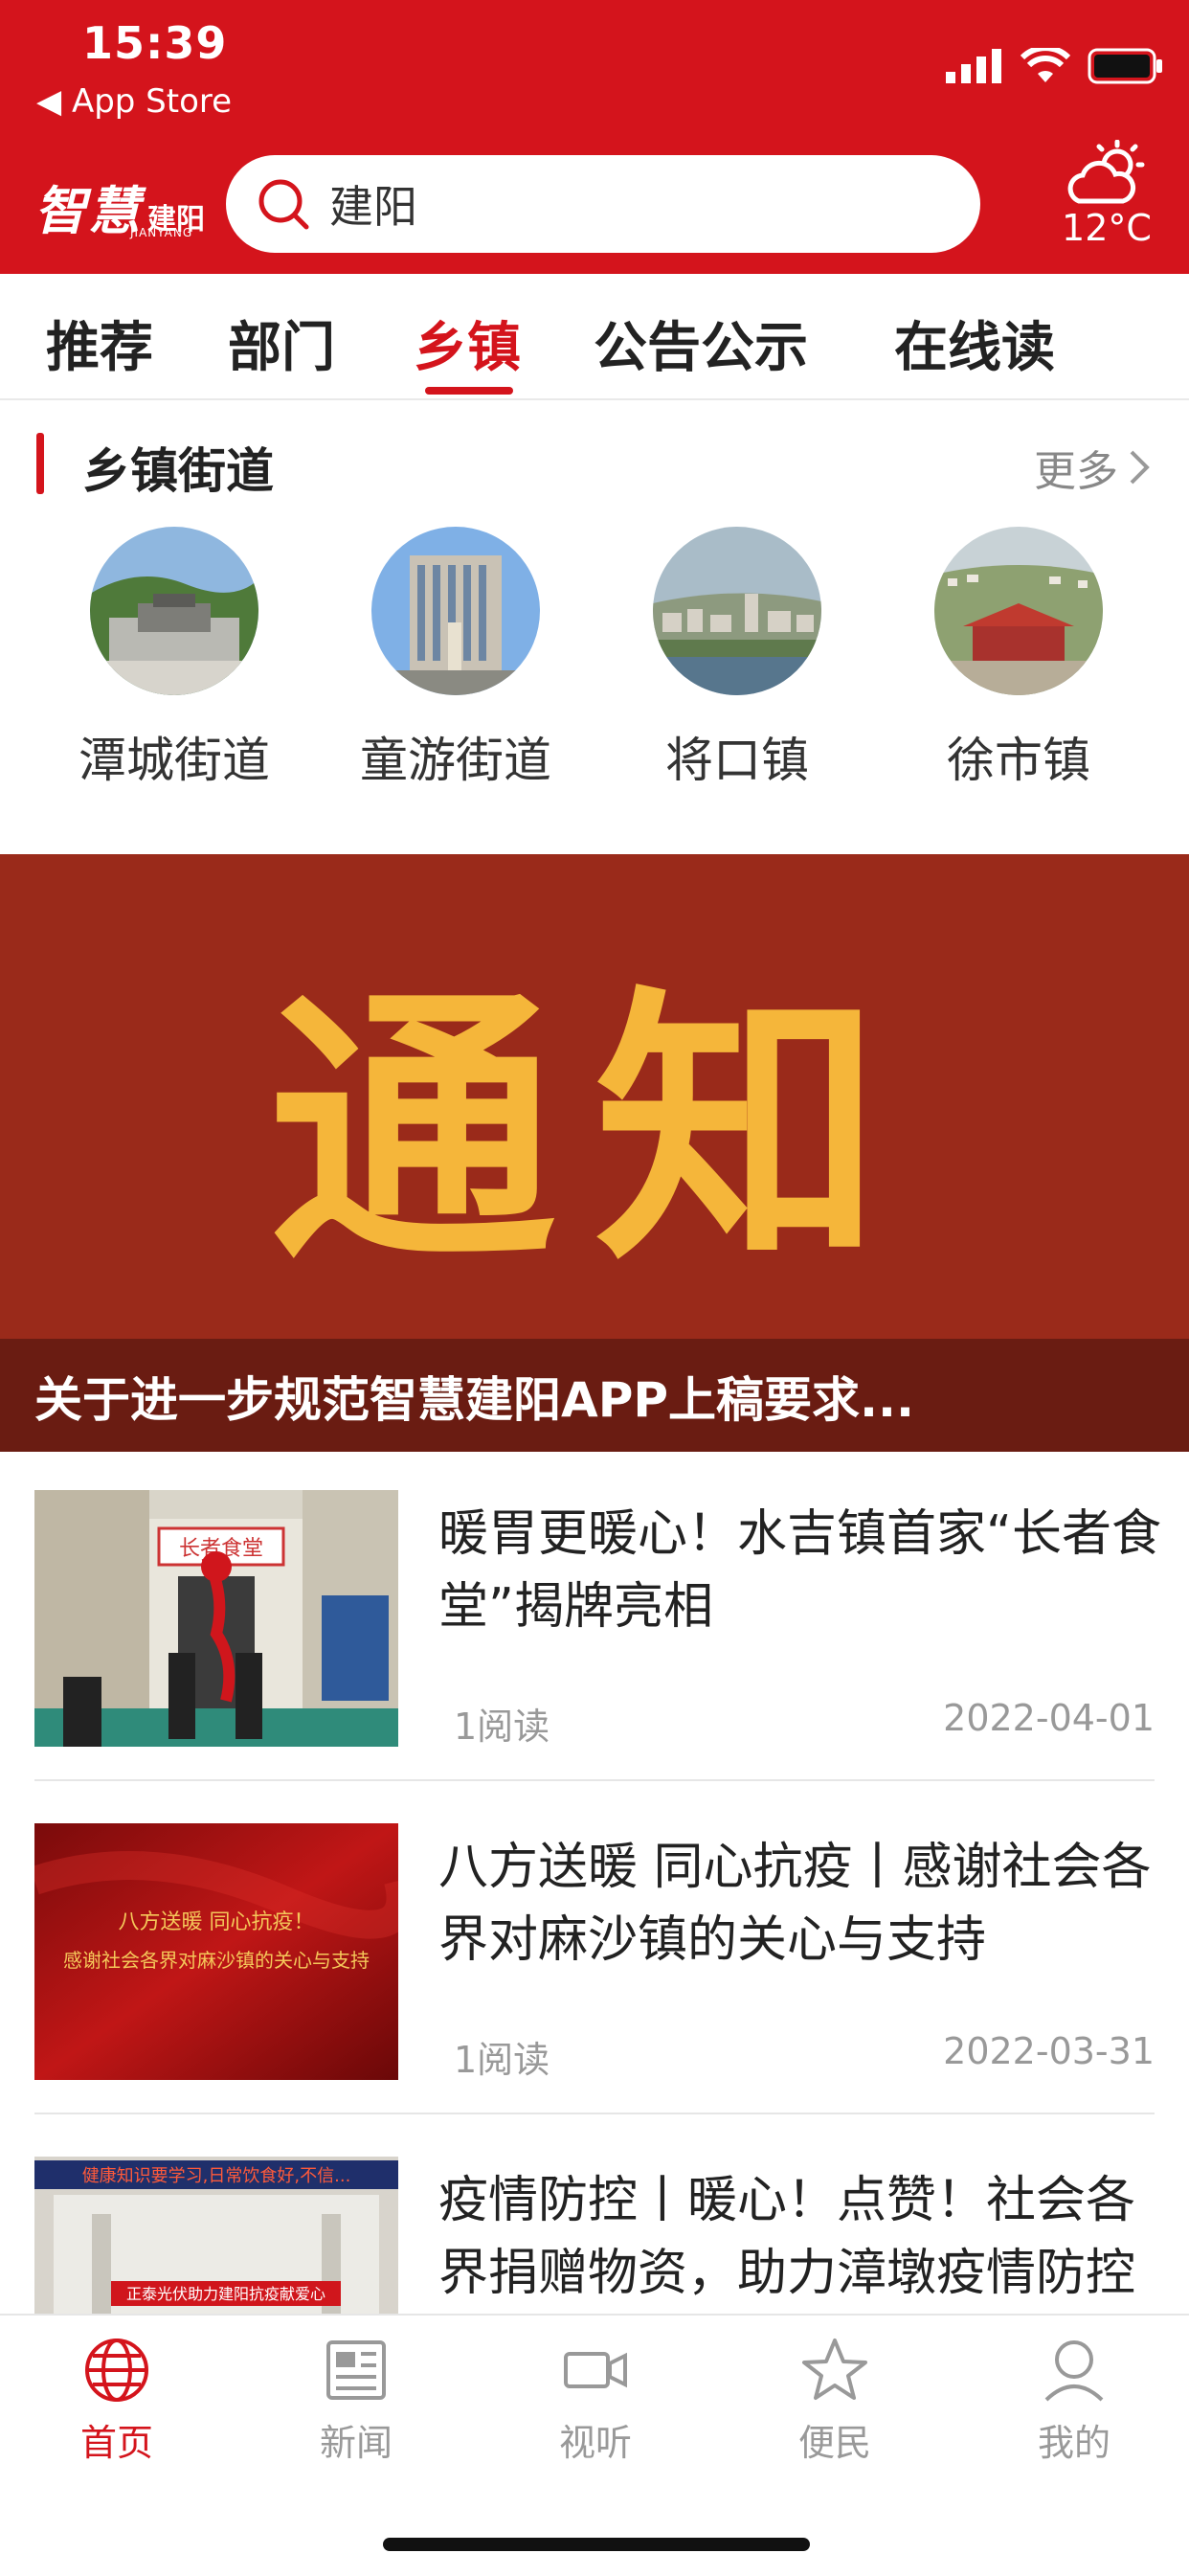 This screenshot has width=1189, height=2576. Describe the element at coordinates (99, 343) in the screenshot. I see `tab-recommend: 推荐` at that location.